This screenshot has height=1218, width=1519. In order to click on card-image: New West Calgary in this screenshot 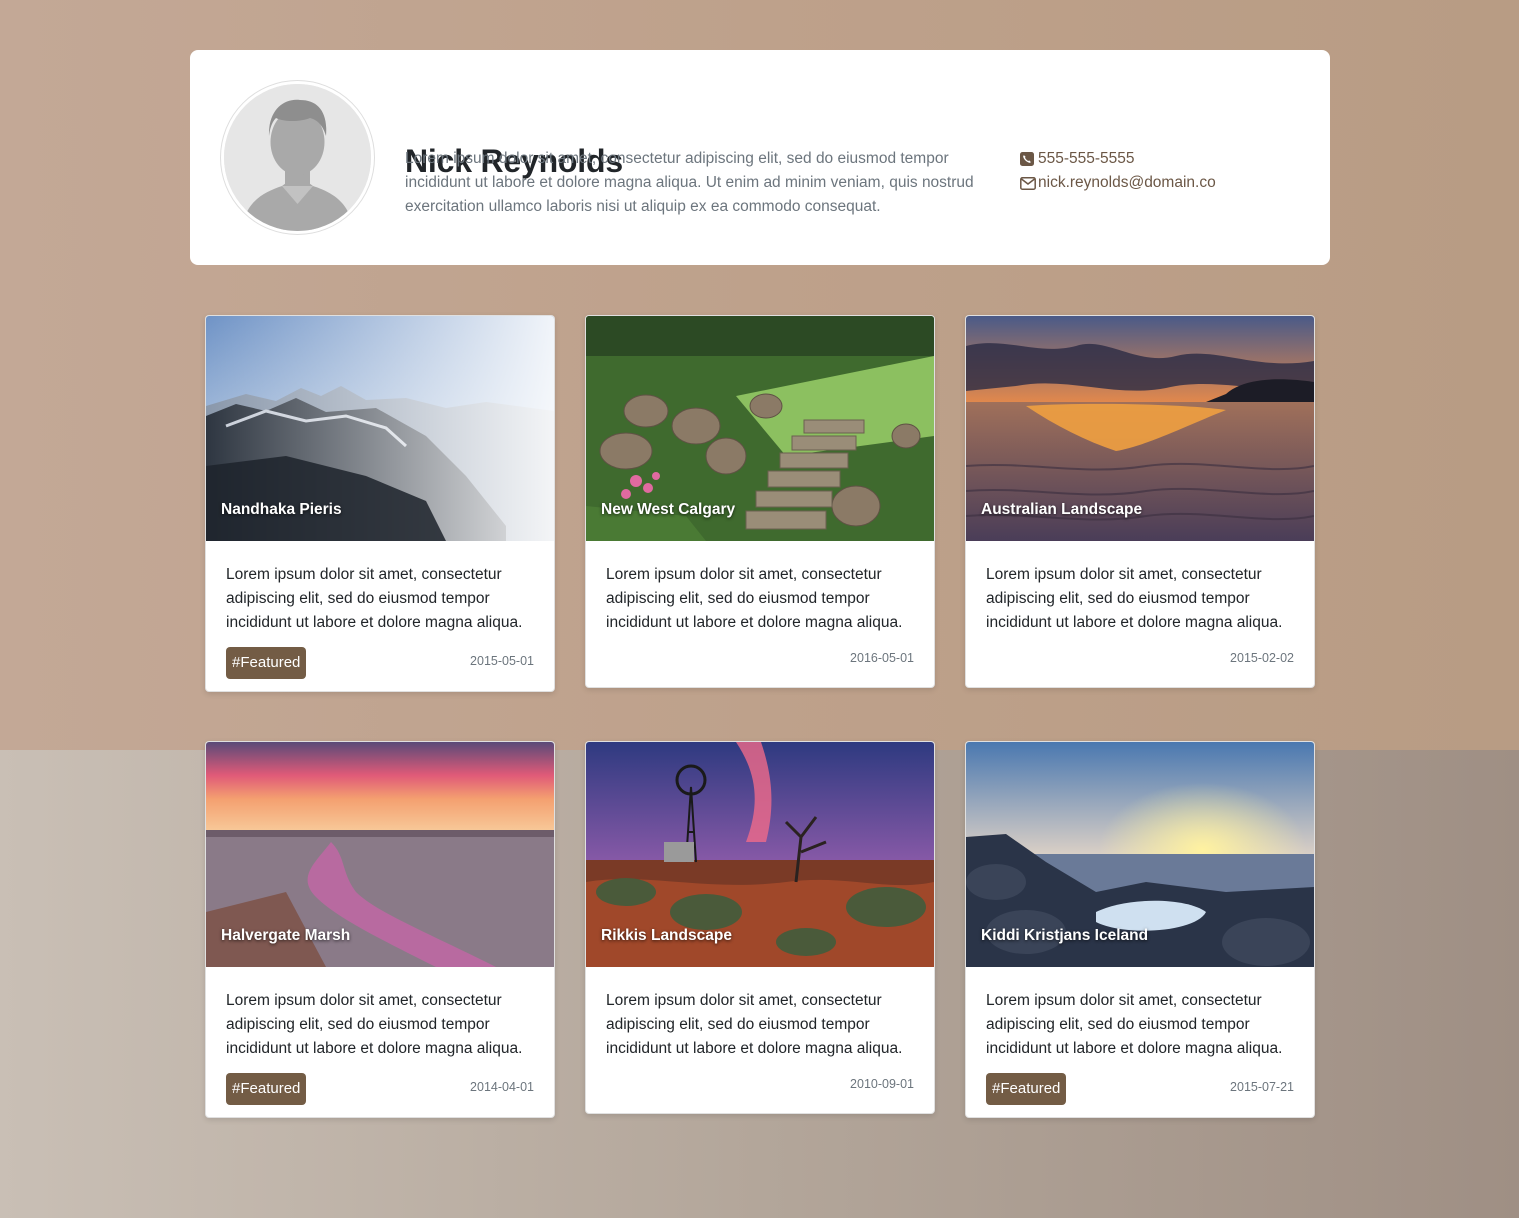, I will do `click(760, 428)`.